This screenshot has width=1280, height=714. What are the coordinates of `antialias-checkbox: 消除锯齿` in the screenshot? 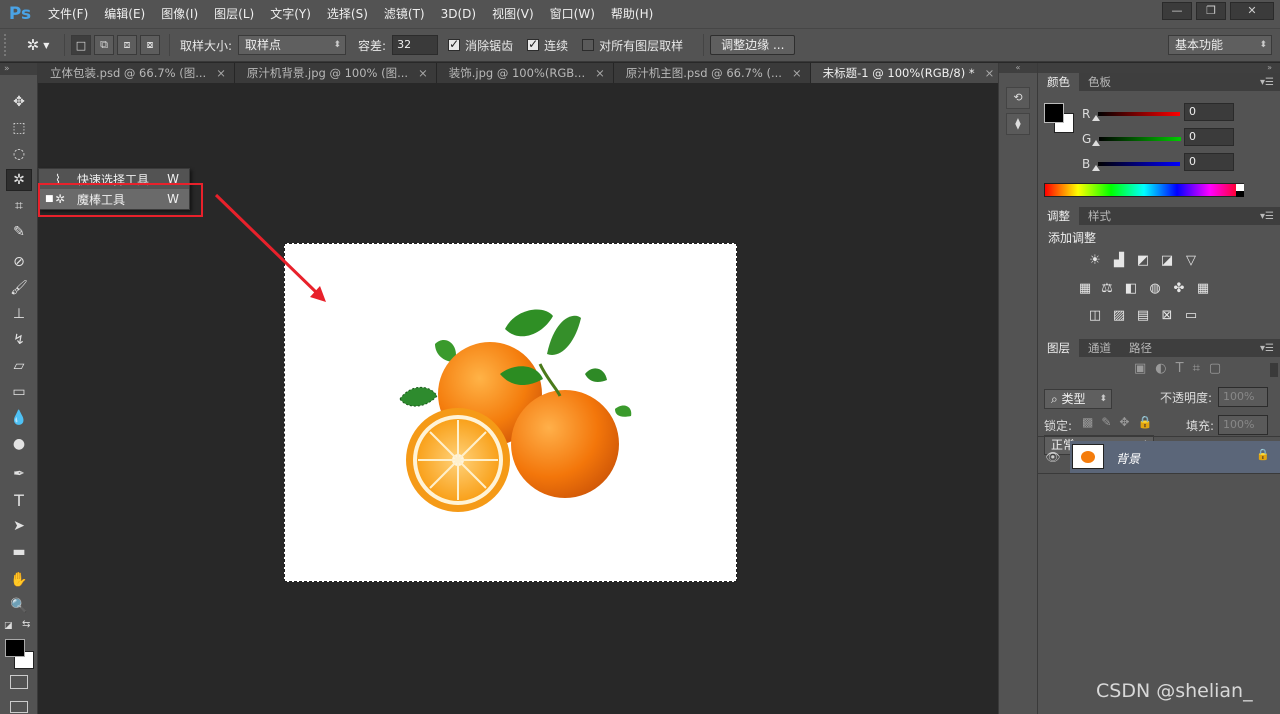 It's located at (480, 45).